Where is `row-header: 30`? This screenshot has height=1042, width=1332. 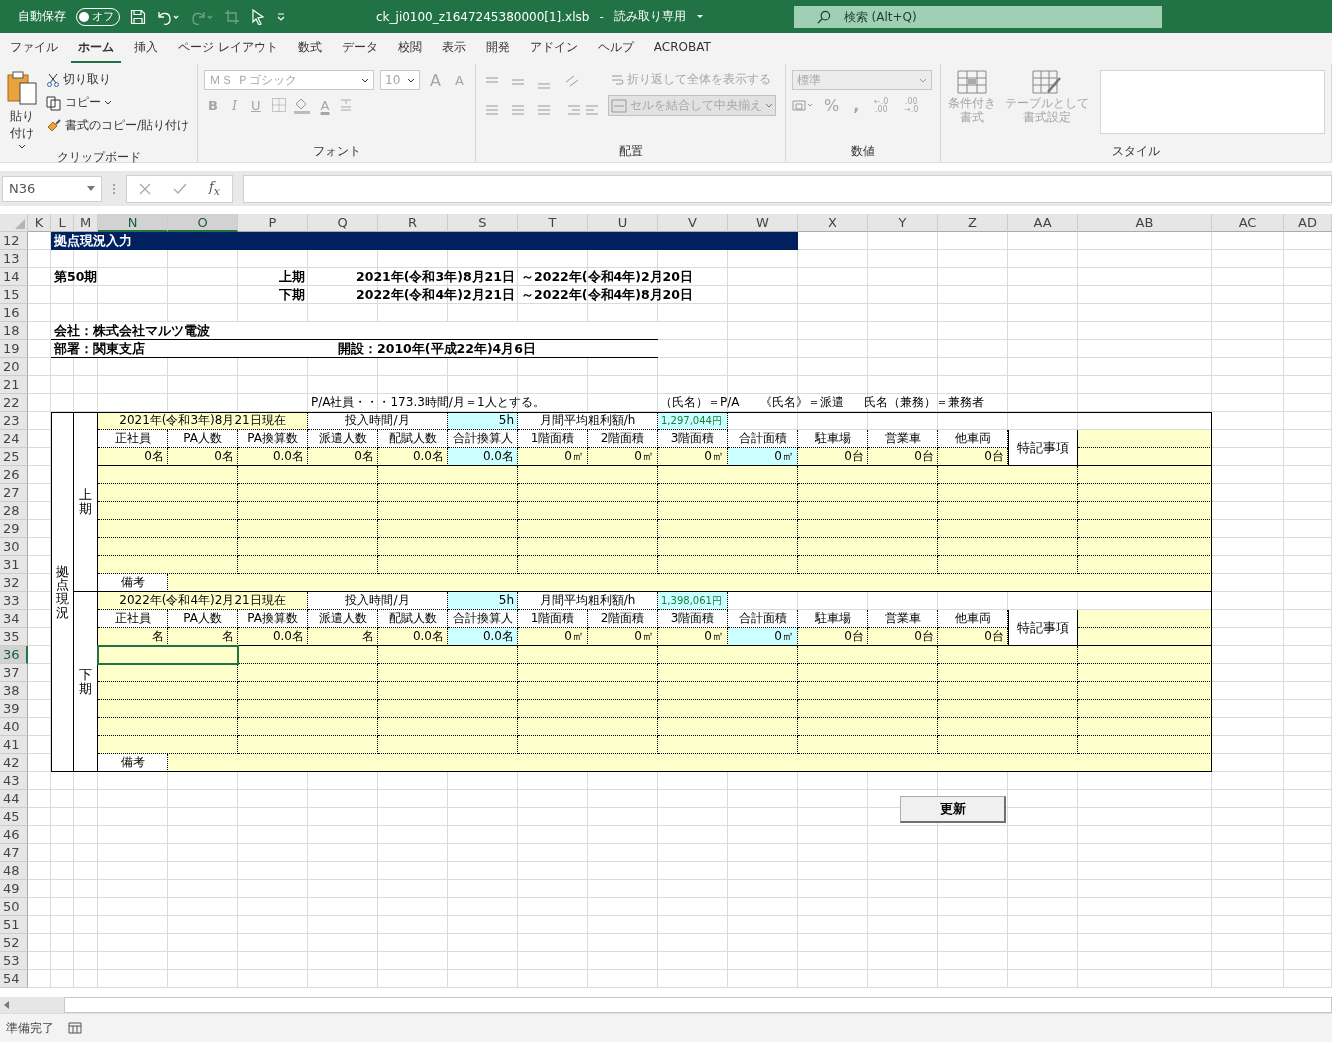 row-header: 30 is located at coordinates (14, 547).